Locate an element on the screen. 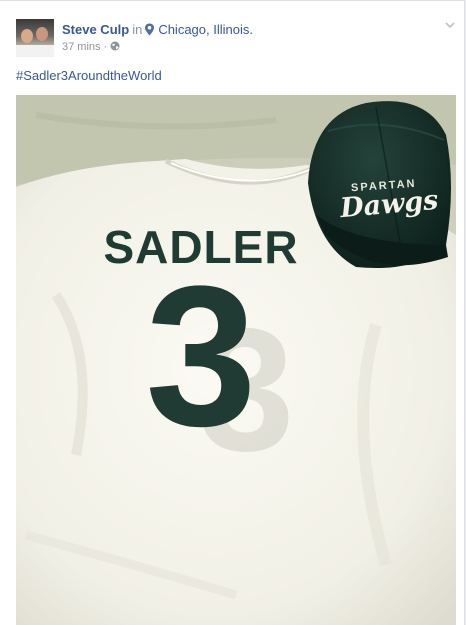  hashtag-link: #Sadler3AroundtheWorld is located at coordinates (89, 75).